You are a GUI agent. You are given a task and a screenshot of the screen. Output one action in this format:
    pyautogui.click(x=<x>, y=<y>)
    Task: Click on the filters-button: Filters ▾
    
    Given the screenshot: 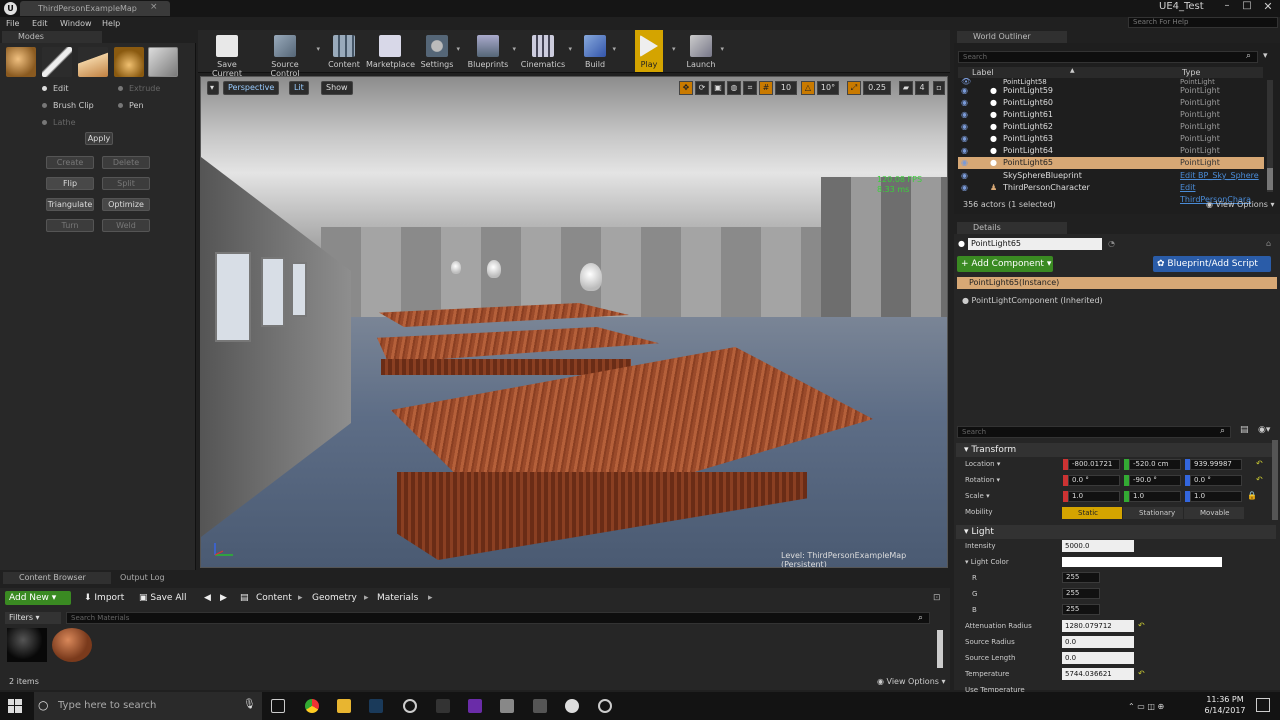 What is the action you would take?
    pyautogui.click(x=33, y=618)
    